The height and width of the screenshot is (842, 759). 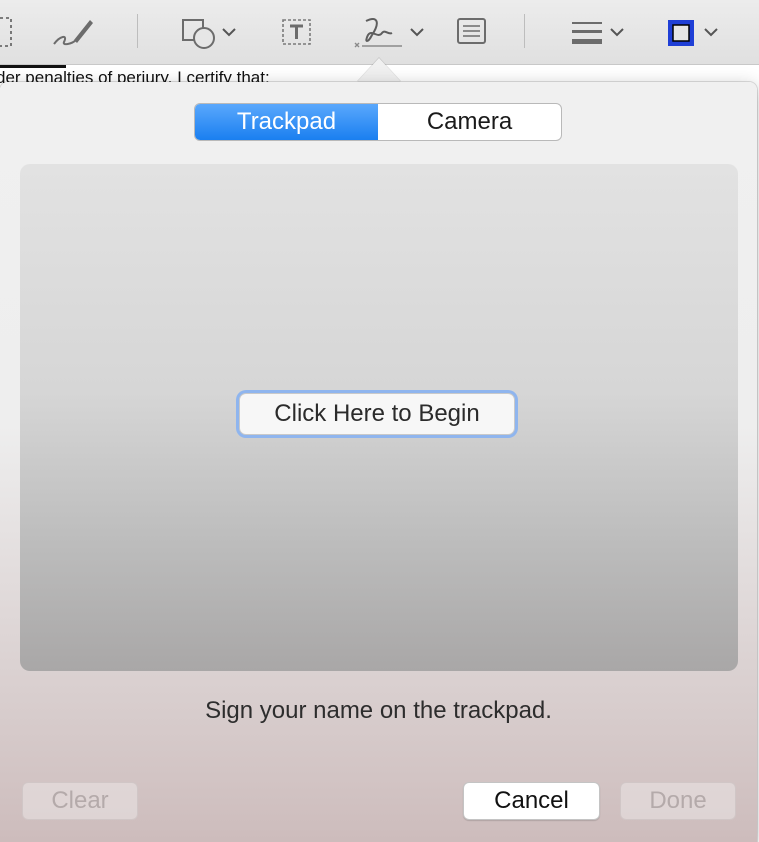 I want to click on tab-camera: Camera, so click(x=469, y=122).